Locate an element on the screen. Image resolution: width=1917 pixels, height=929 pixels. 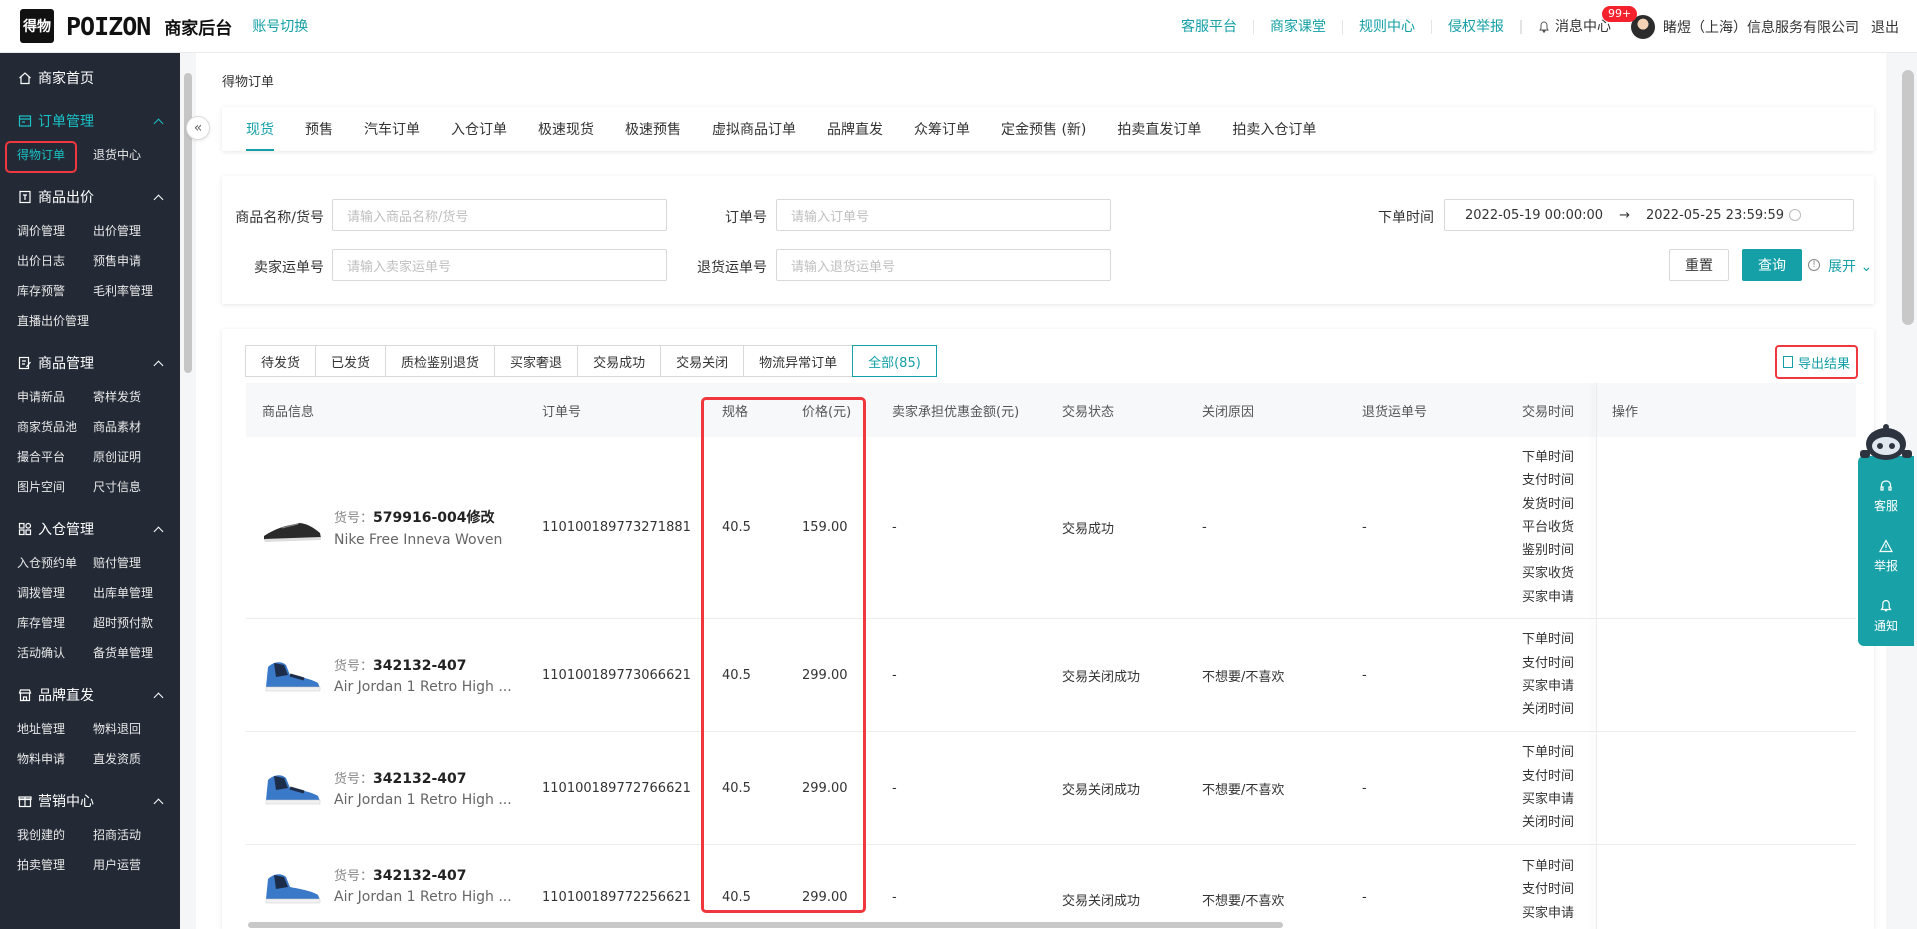
sidebar-item-product-assets: 商品素材 is located at coordinates (136, 426).